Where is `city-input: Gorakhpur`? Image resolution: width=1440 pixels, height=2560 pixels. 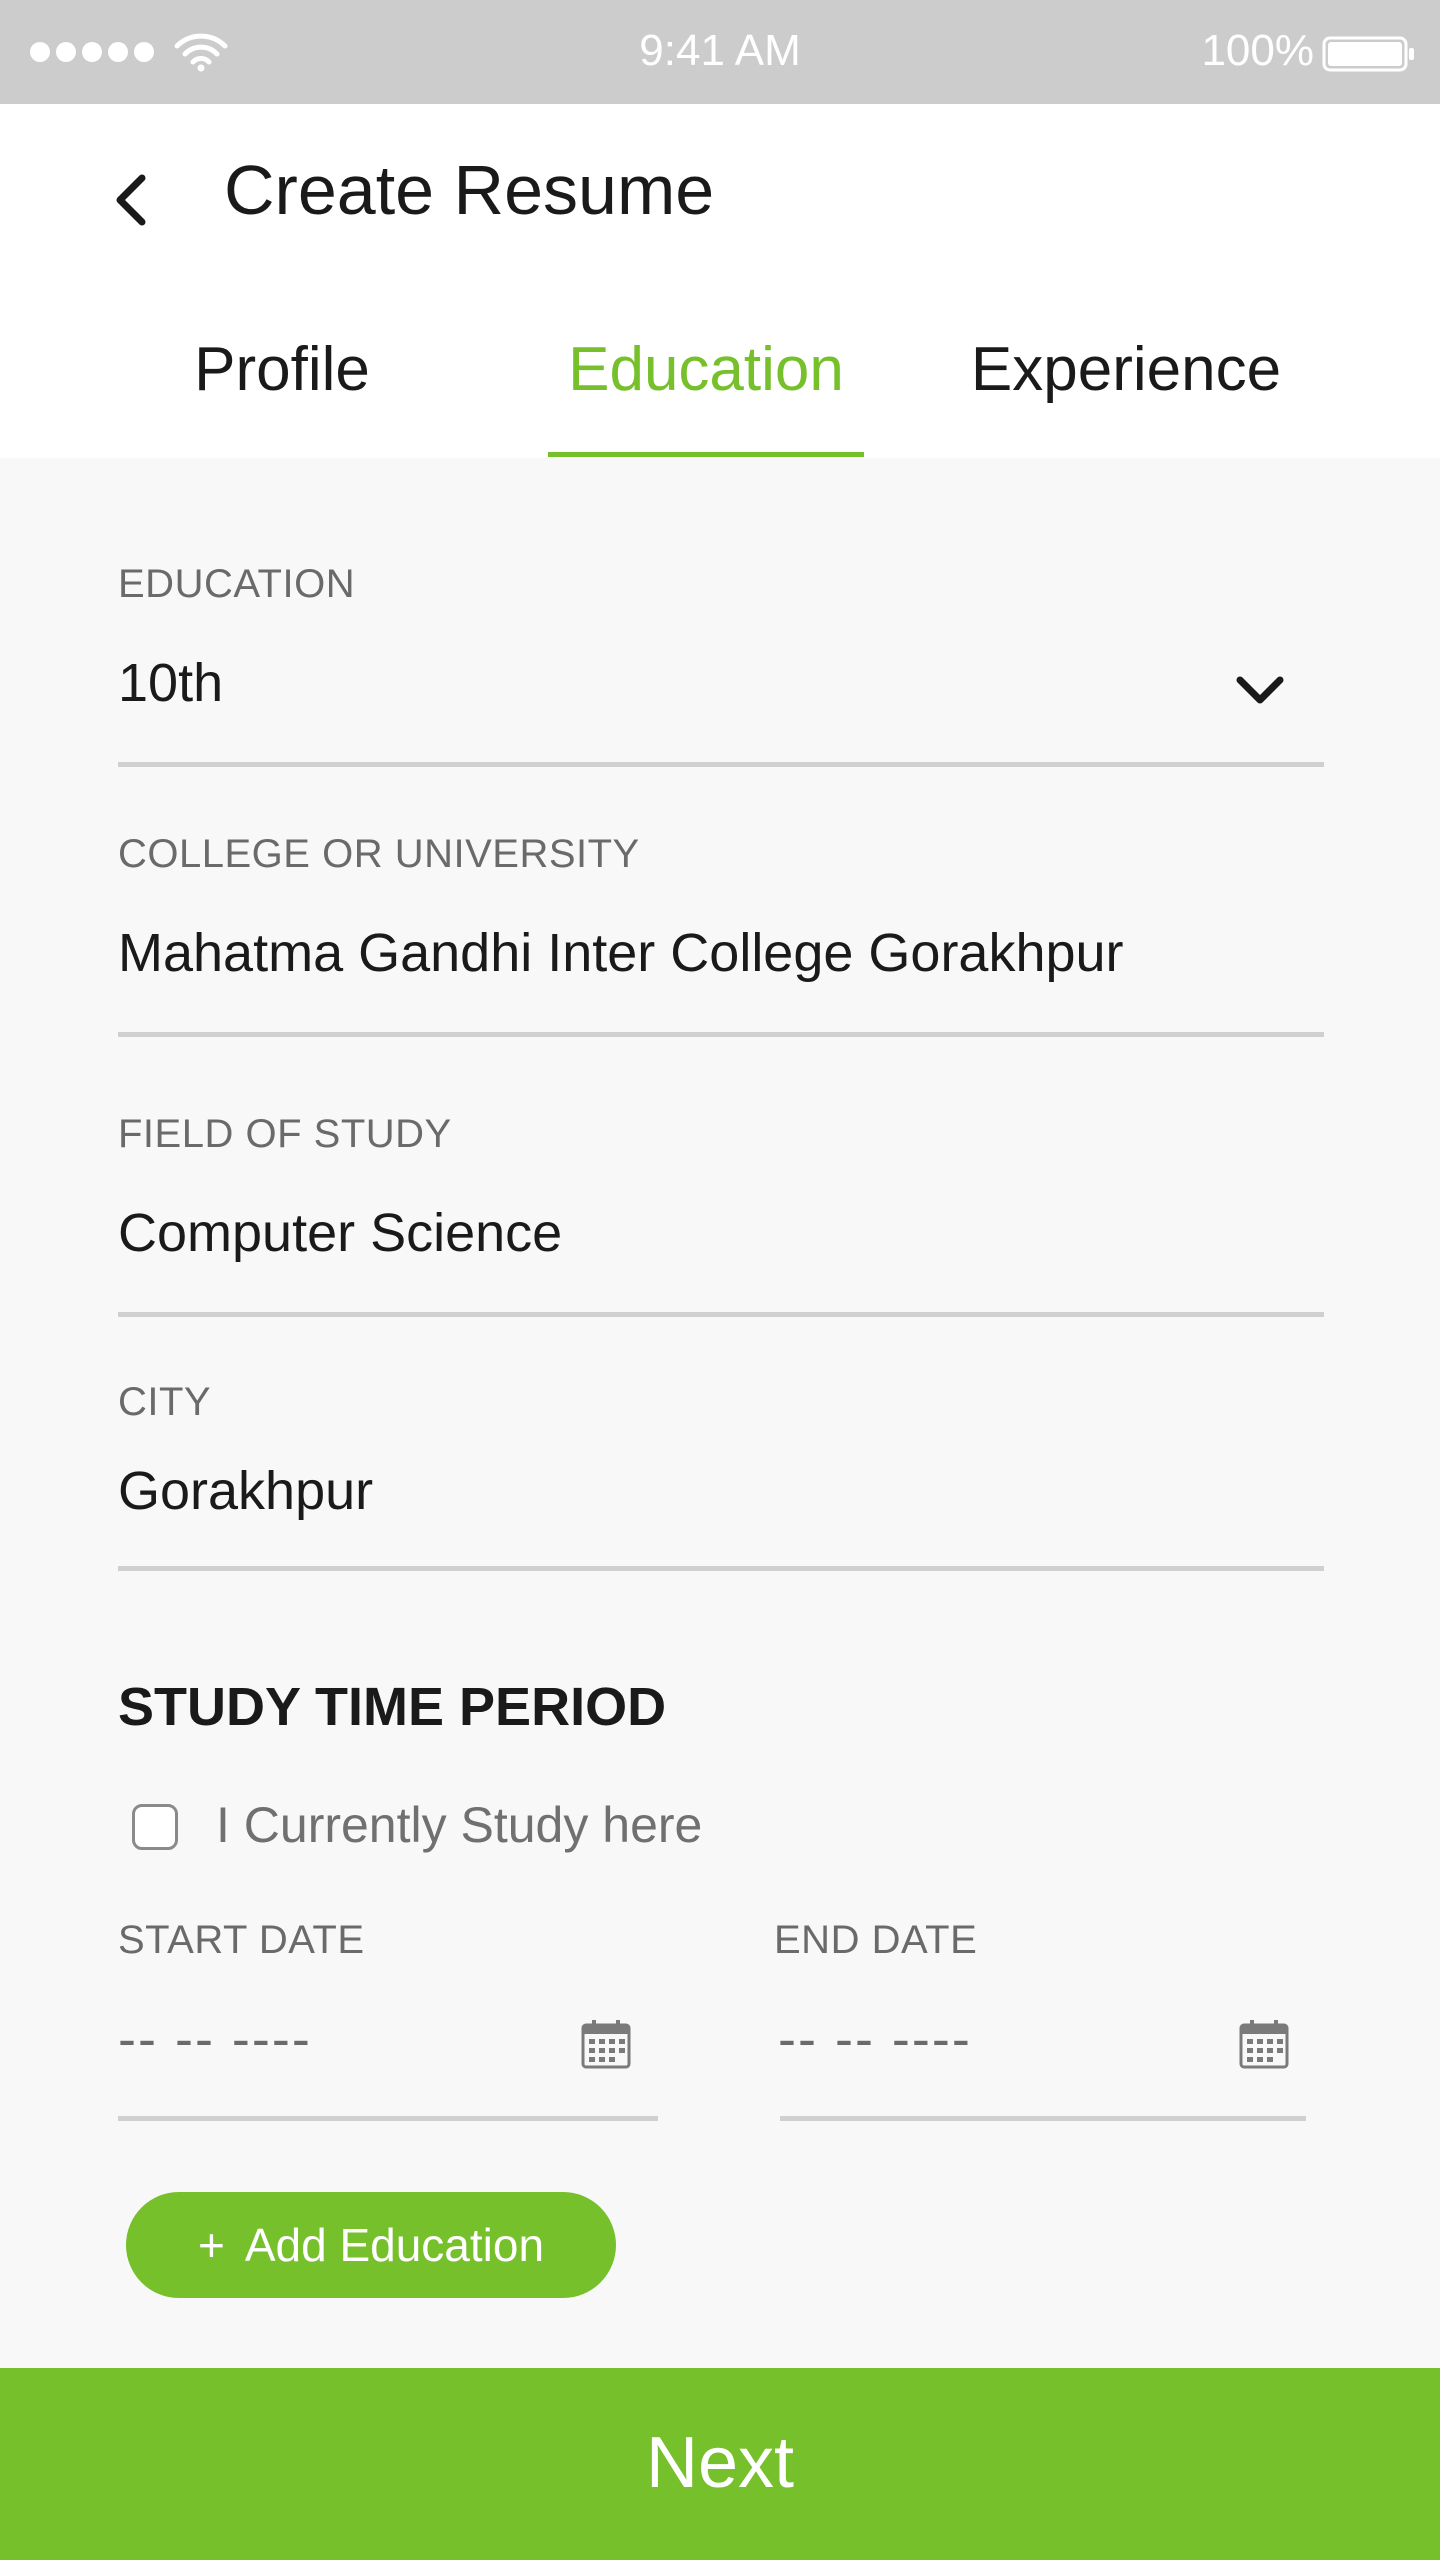 city-input: Gorakhpur is located at coordinates (245, 1491).